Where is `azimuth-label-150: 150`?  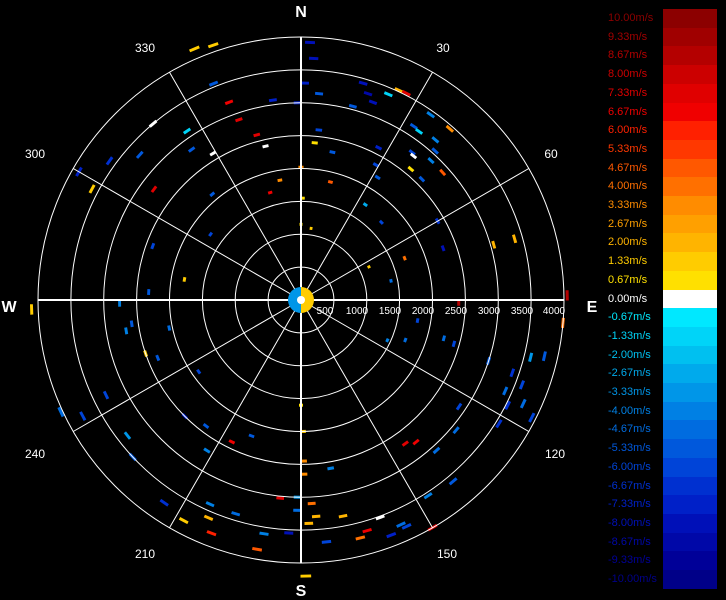 azimuth-label-150: 150 is located at coordinates (447, 554).